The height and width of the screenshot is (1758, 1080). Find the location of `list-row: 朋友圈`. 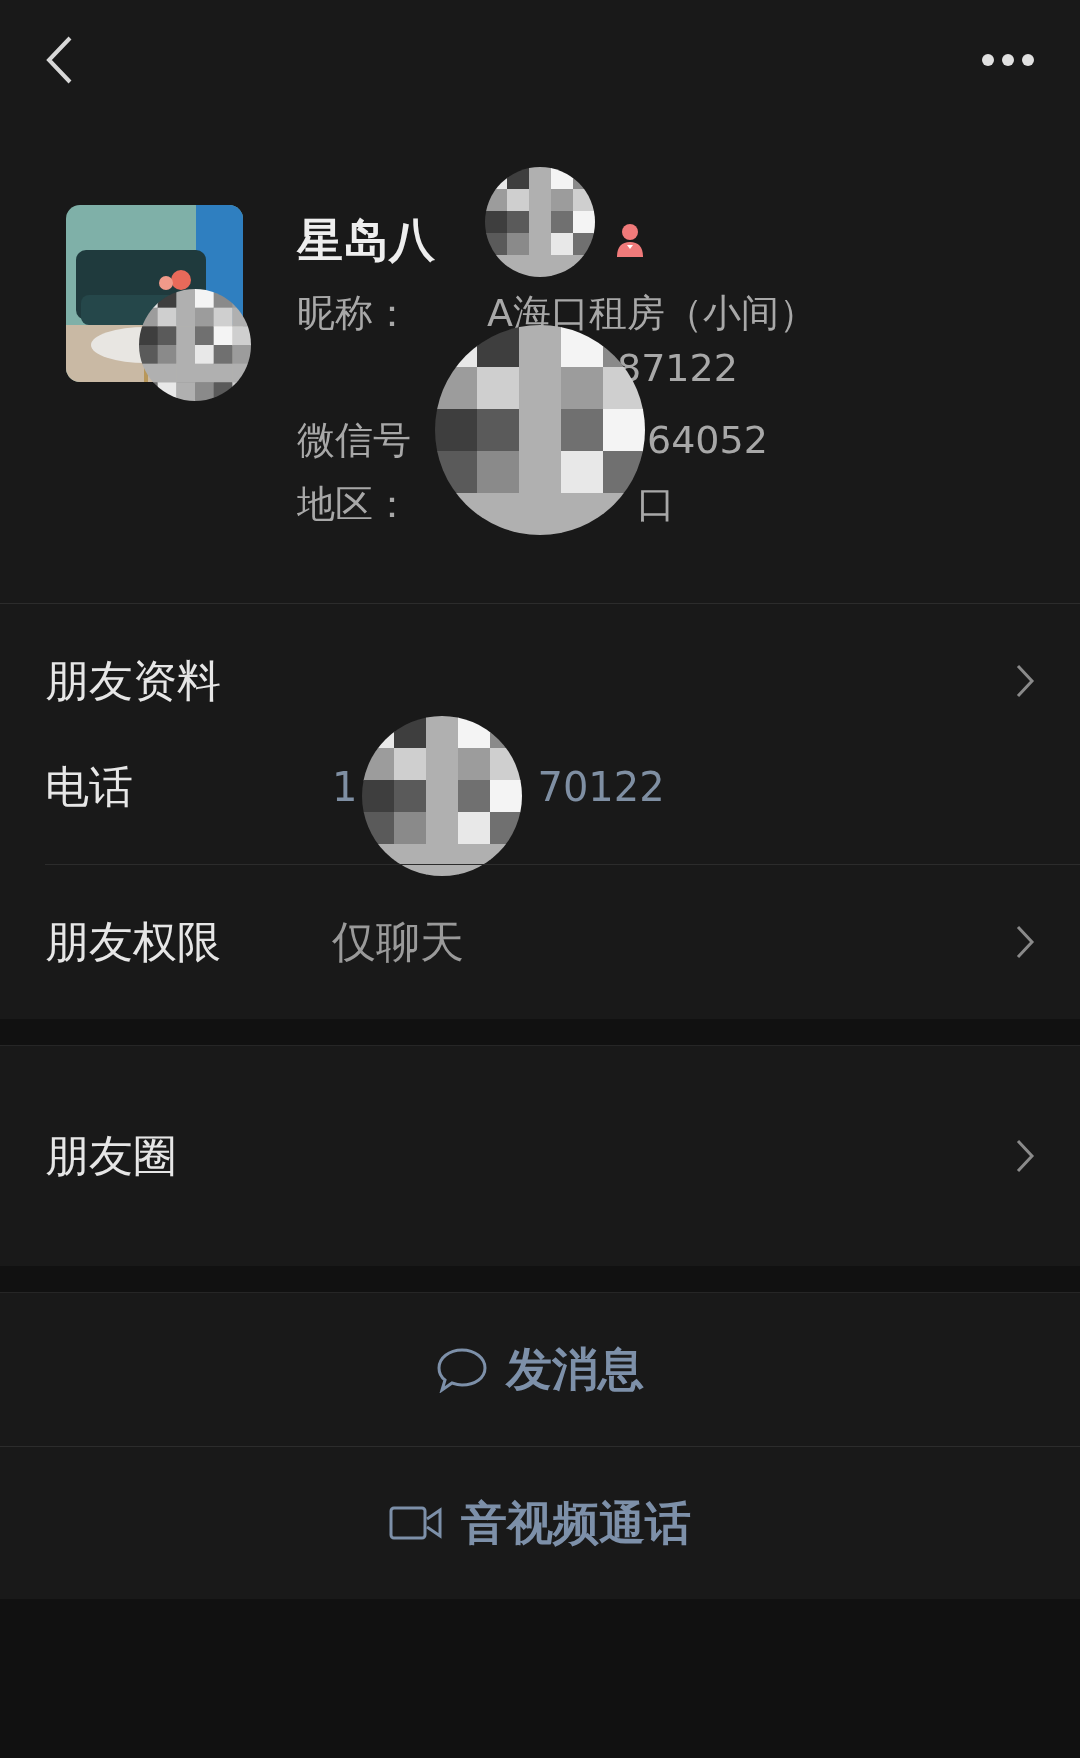

list-row: 朋友圈 is located at coordinates (540, 1156).